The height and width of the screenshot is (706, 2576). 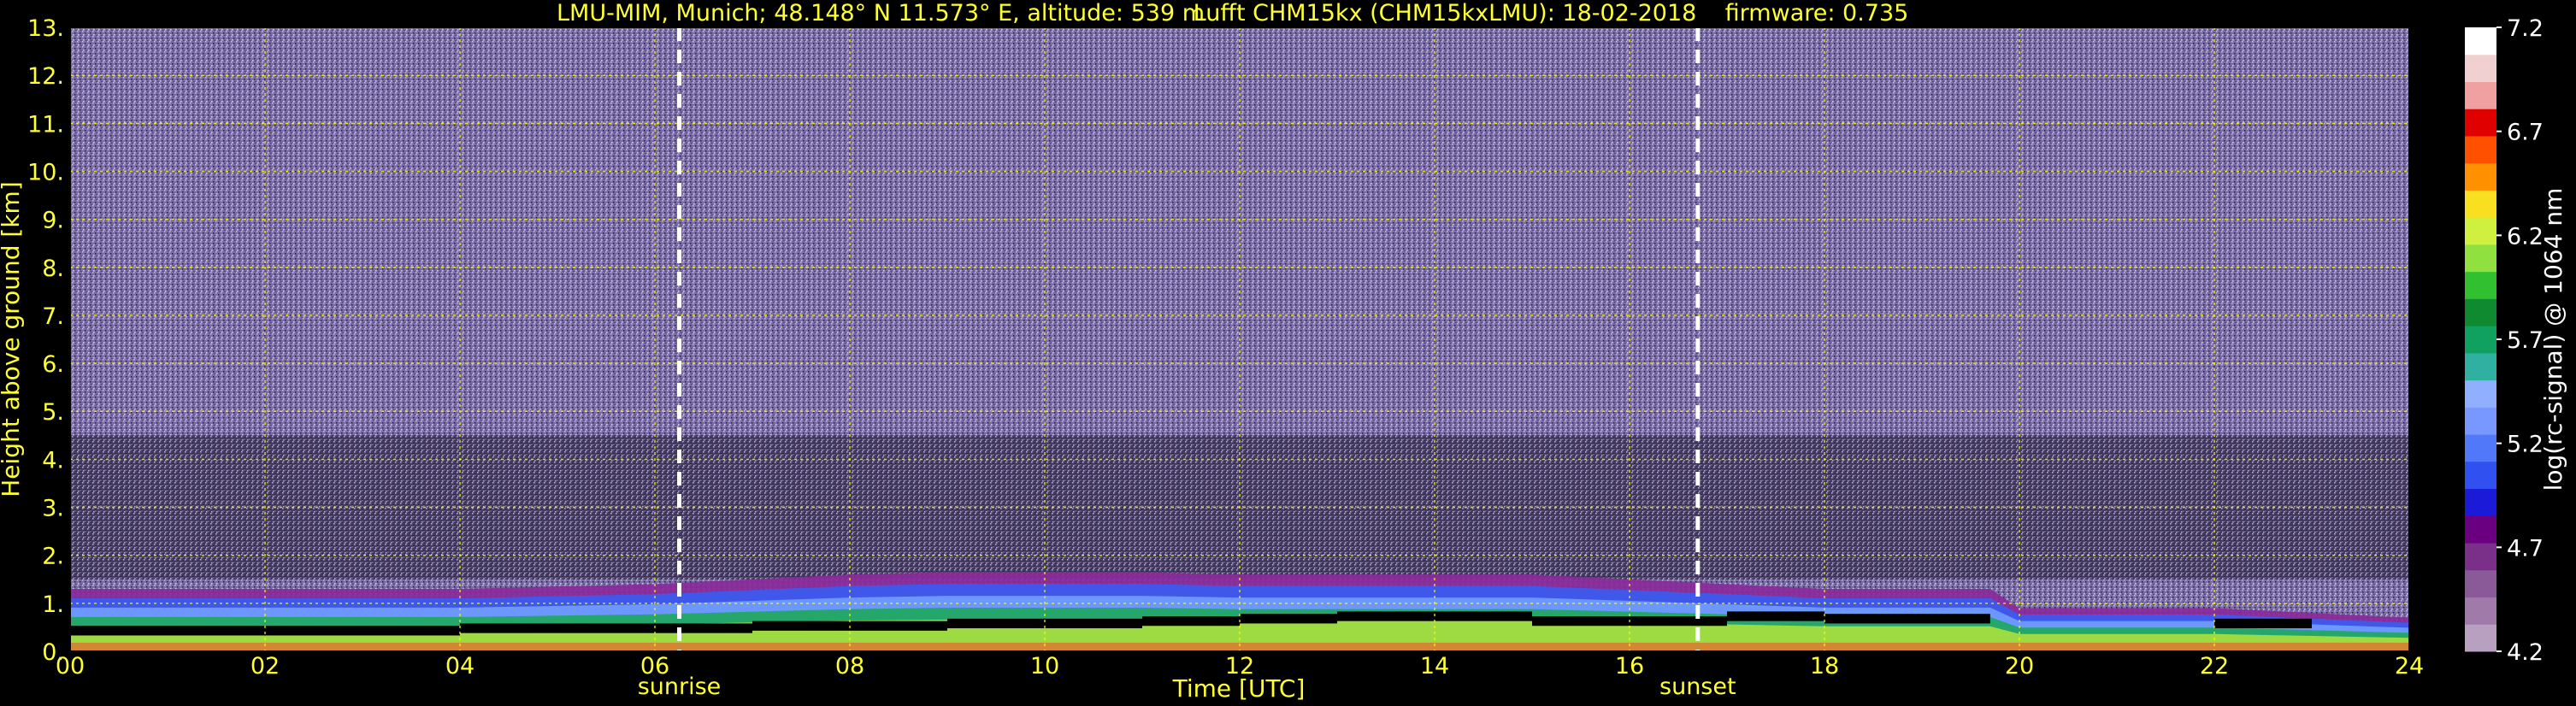 I want to click on y-axis-label: Height above ground [km], so click(x=12, y=339).